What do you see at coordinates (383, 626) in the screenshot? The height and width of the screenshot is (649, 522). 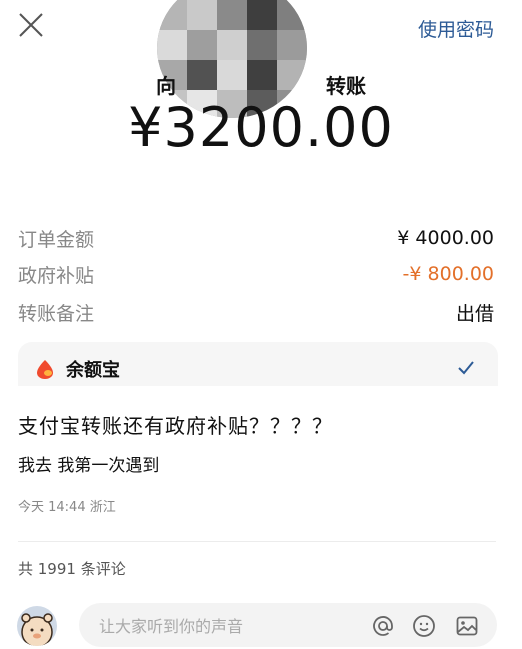 I see `at-icon` at bounding box center [383, 626].